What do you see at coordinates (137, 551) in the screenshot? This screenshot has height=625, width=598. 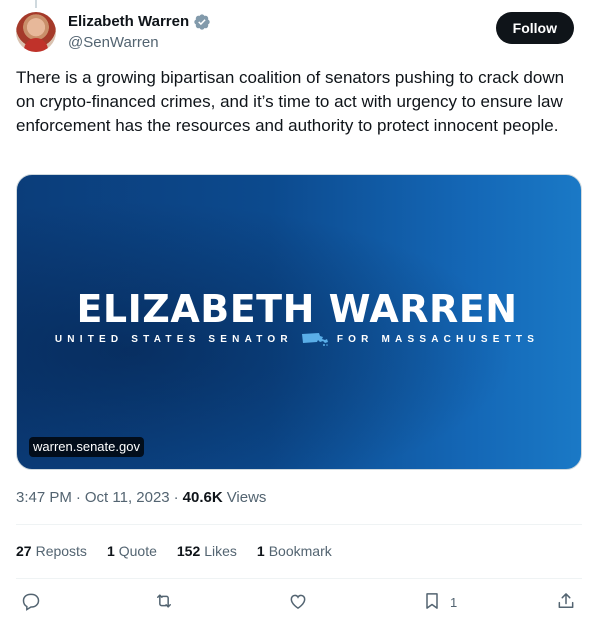 I see `quotes-label: Quote` at bounding box center [137, 551].